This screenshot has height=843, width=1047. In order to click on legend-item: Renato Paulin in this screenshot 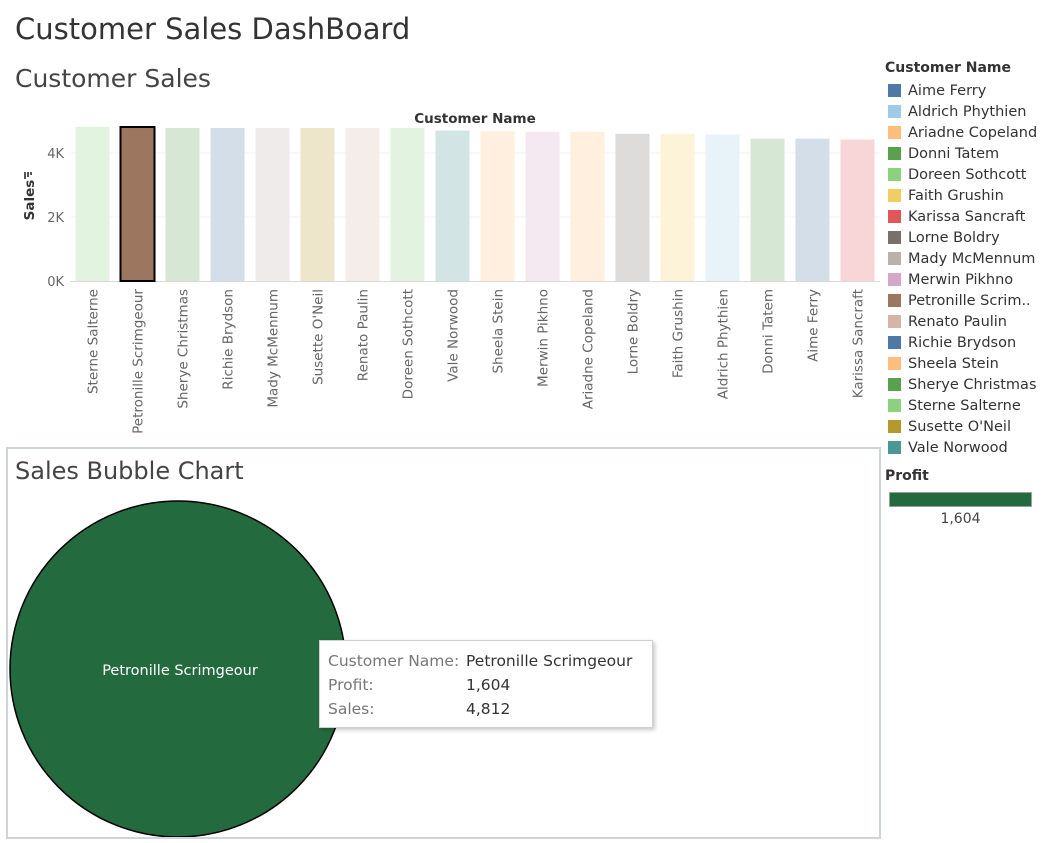, I will do `click(962, 321)`.